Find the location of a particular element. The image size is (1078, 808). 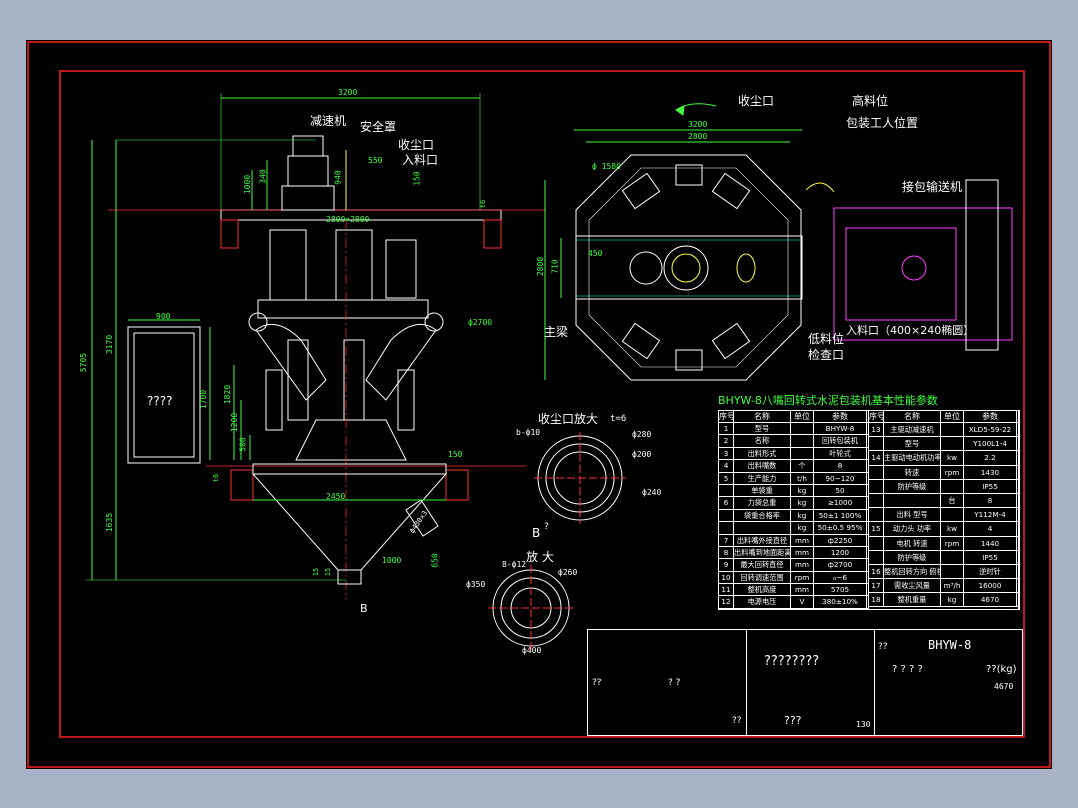

param-table-row: 12 电源电压 V 380±10% is located at coordinates (793, 602).